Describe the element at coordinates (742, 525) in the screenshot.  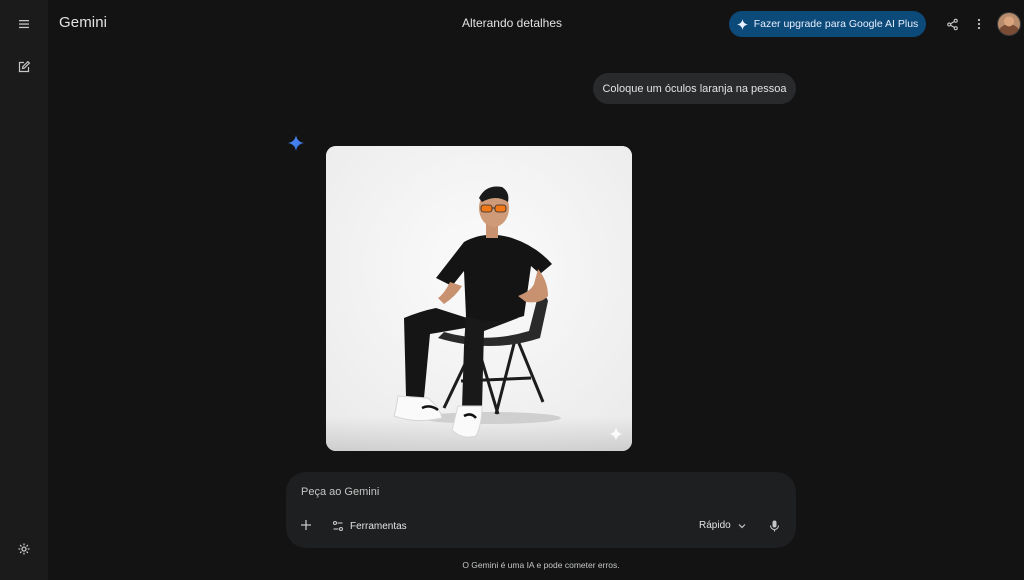
I see `chevron-down-icon` at that location.